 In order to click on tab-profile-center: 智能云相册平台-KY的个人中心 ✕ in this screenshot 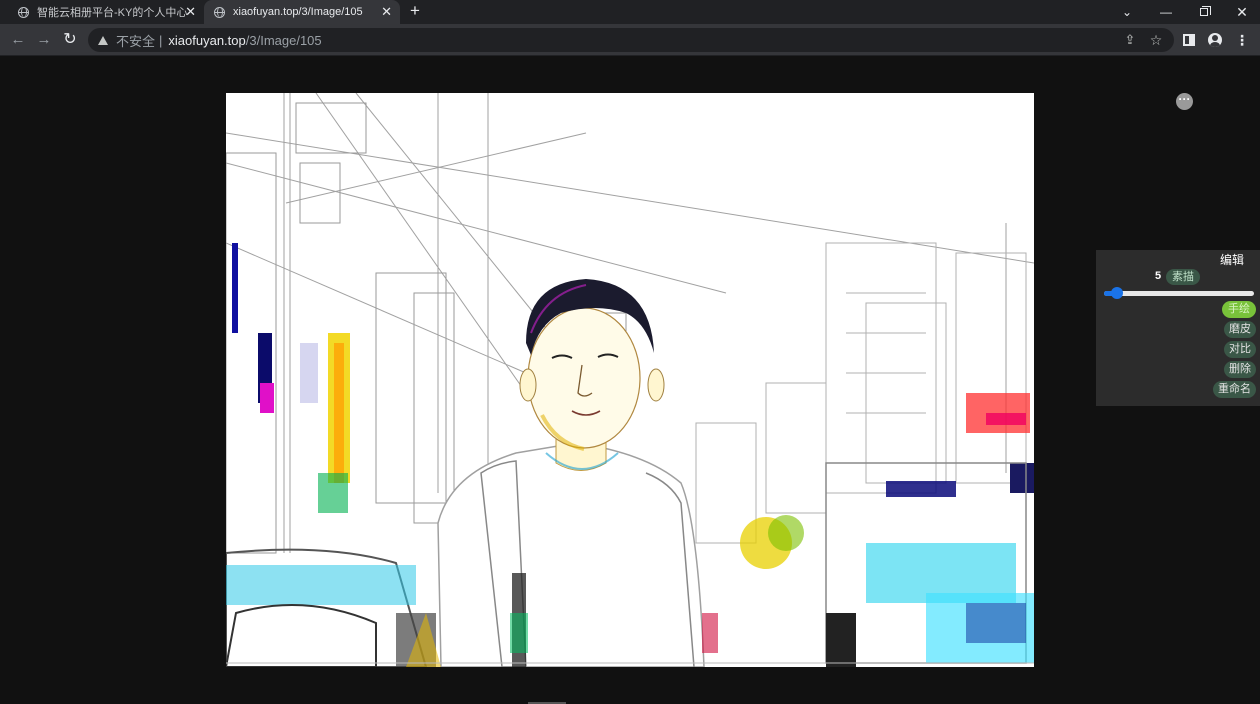, I will do `click(106, 12)`.